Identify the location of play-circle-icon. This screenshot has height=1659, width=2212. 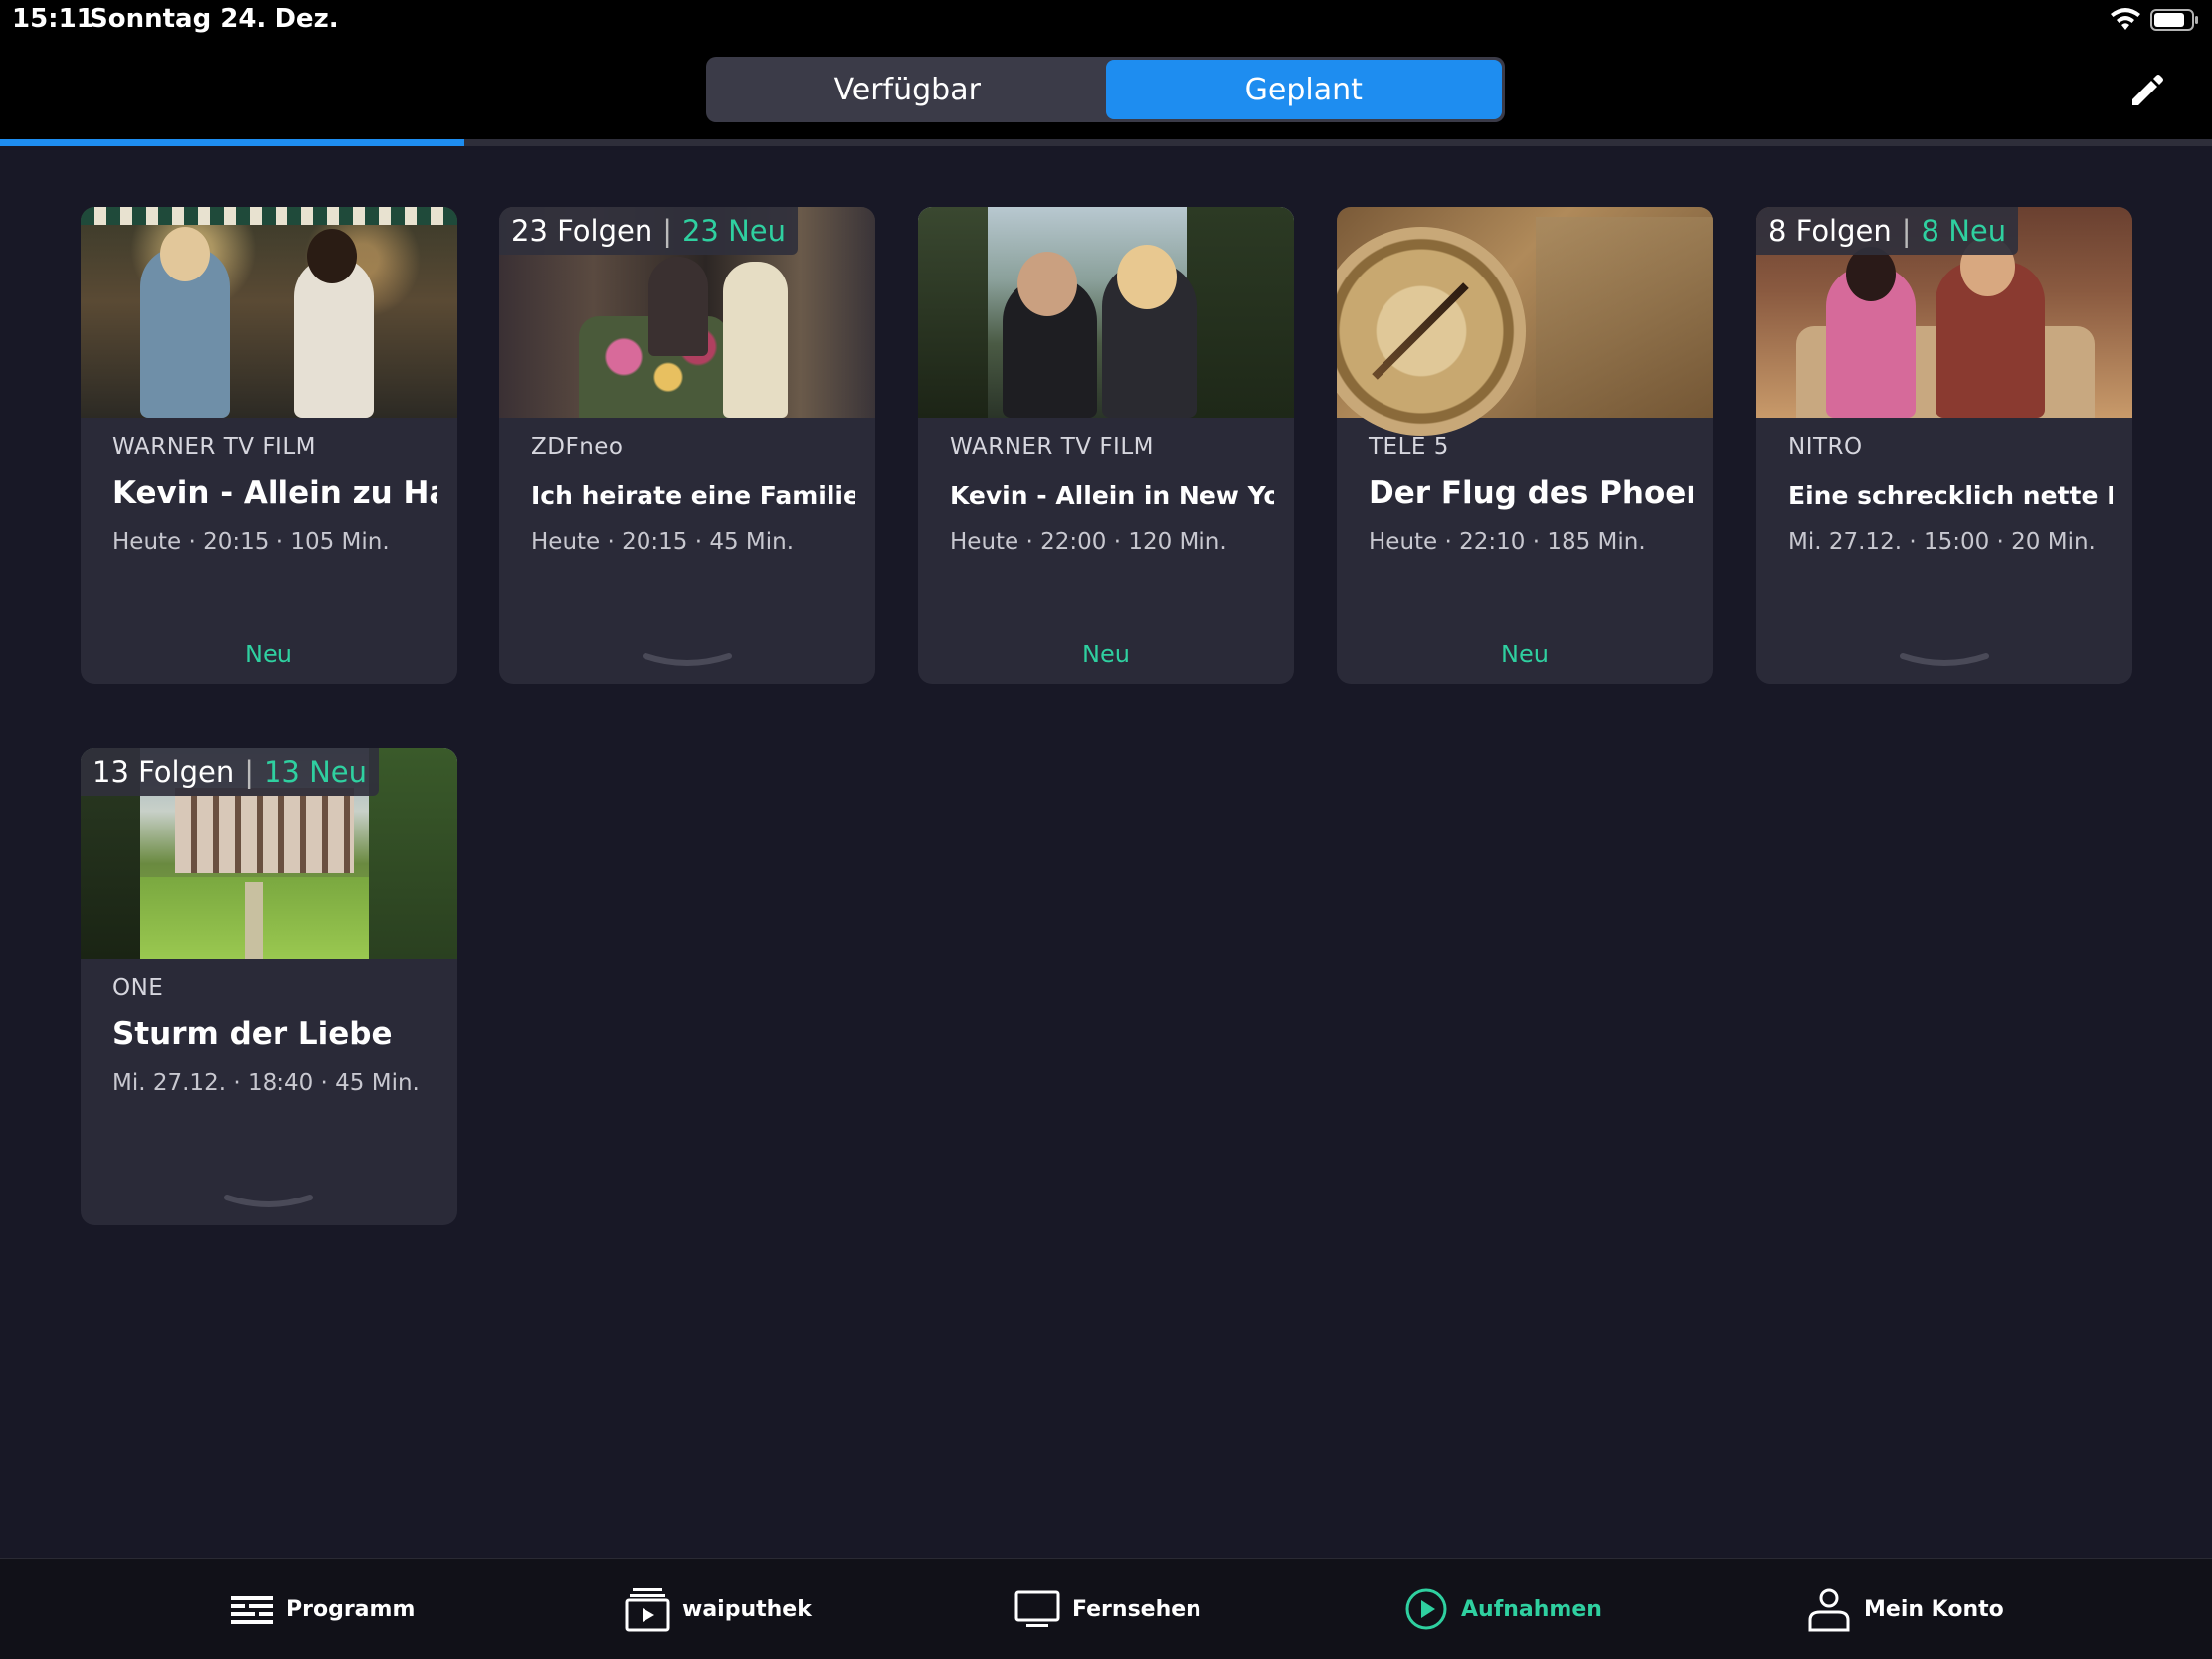
(1426, 1609).